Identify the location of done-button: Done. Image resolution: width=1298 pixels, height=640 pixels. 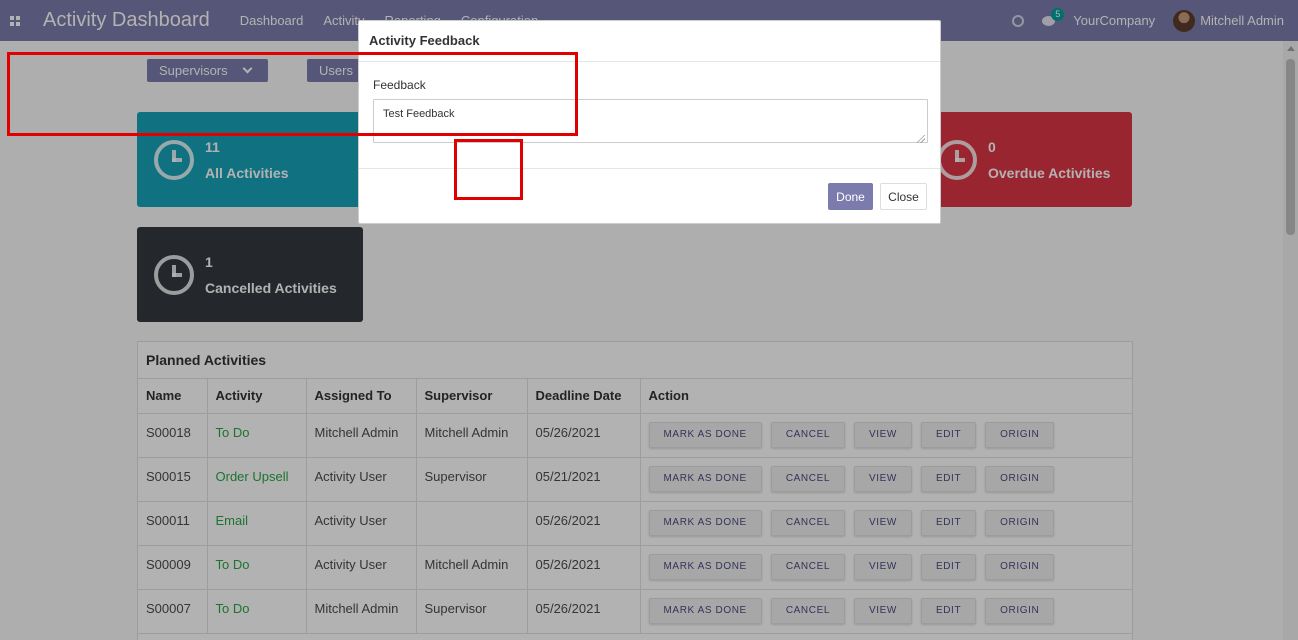
(850, 196).